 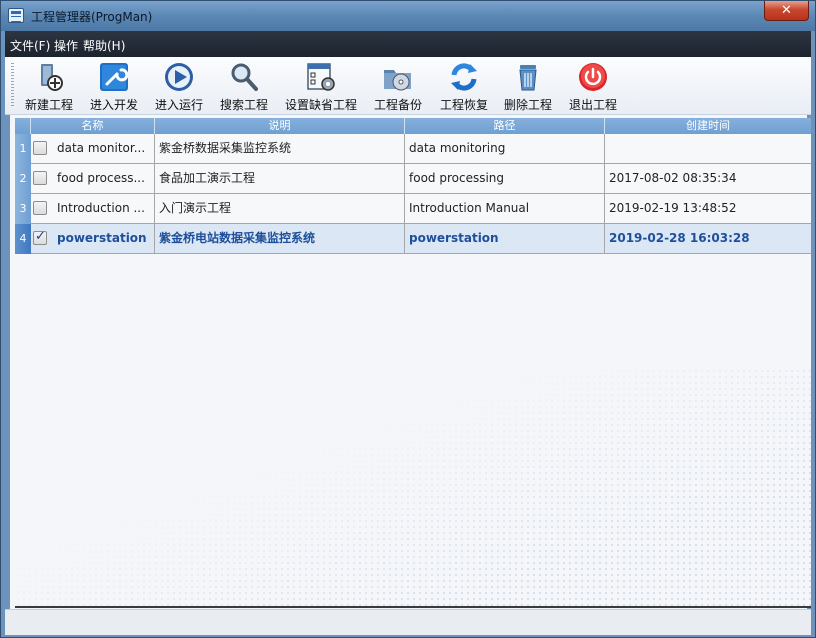 What do you see at coordinates (505, 178) in the screenshot?
I see `project-path: food processing` at bounding box center [505, 178].